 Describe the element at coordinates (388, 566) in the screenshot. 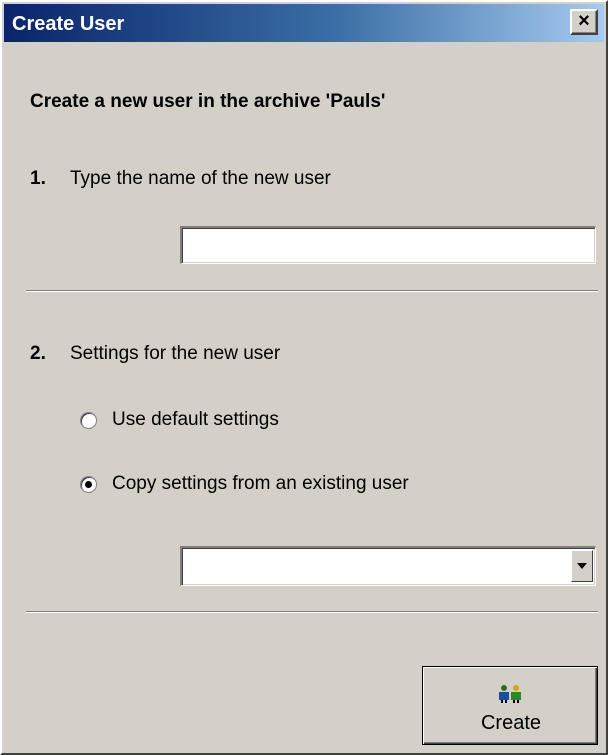

I see `existing-user-dropdown` at that location.